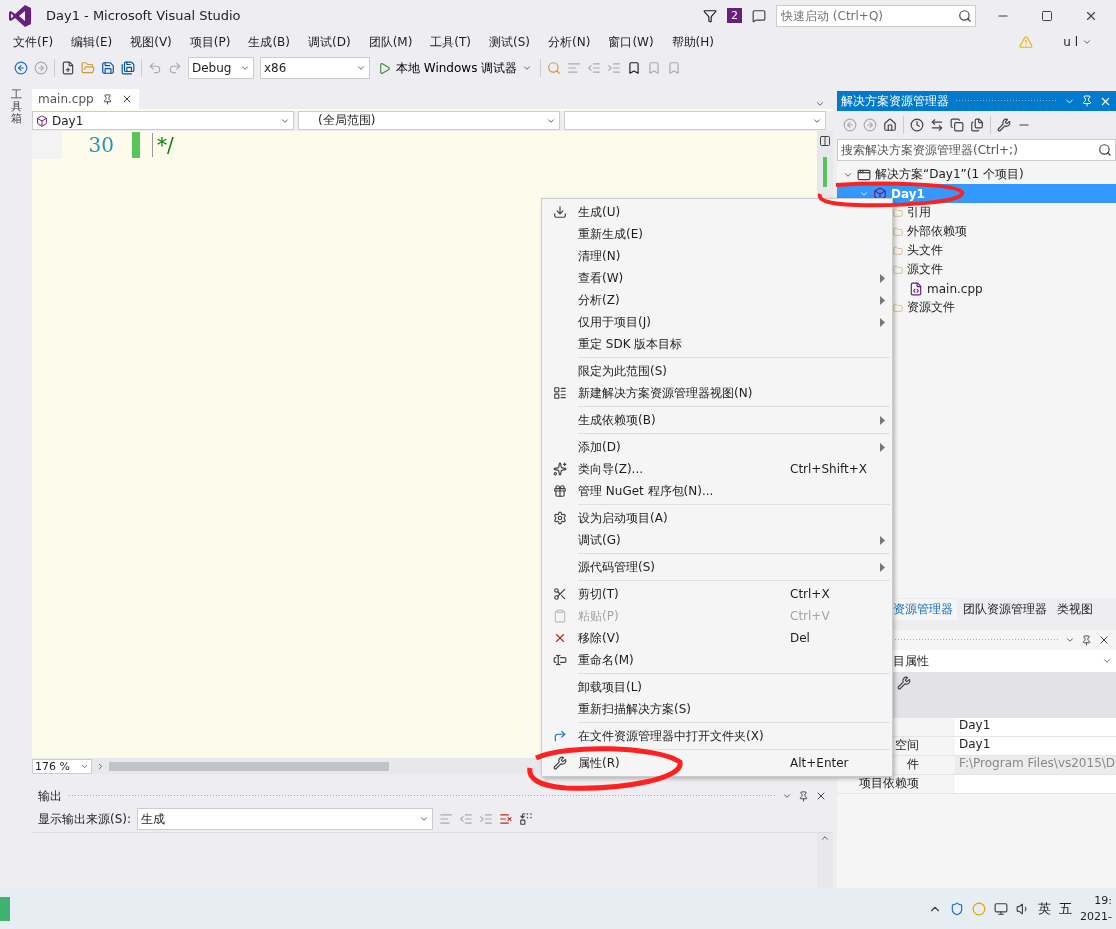 This screenshot has width=1116, height=929. I want to click on menu-item: 类向导(Z)... Ctrl+Shift+X, so click(717, 469).